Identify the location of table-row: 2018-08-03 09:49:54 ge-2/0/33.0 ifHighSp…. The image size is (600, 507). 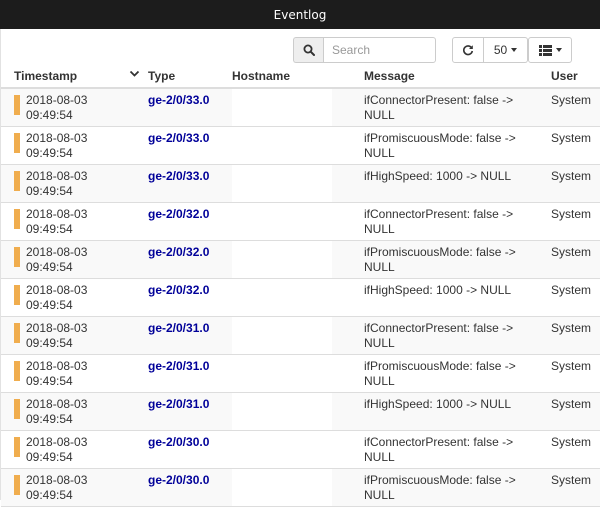
(300, 184).